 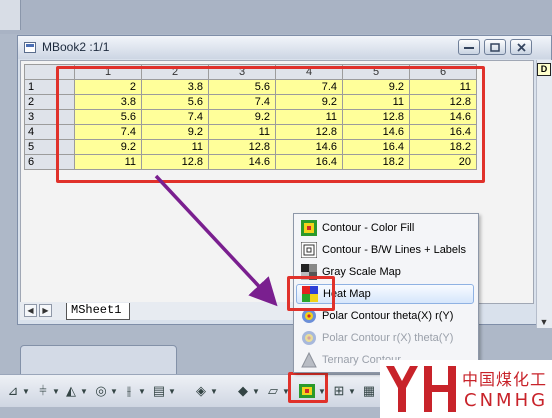 I want to click on watermark-chinese-text: 中国煤化工, so click(x=505, y=379).